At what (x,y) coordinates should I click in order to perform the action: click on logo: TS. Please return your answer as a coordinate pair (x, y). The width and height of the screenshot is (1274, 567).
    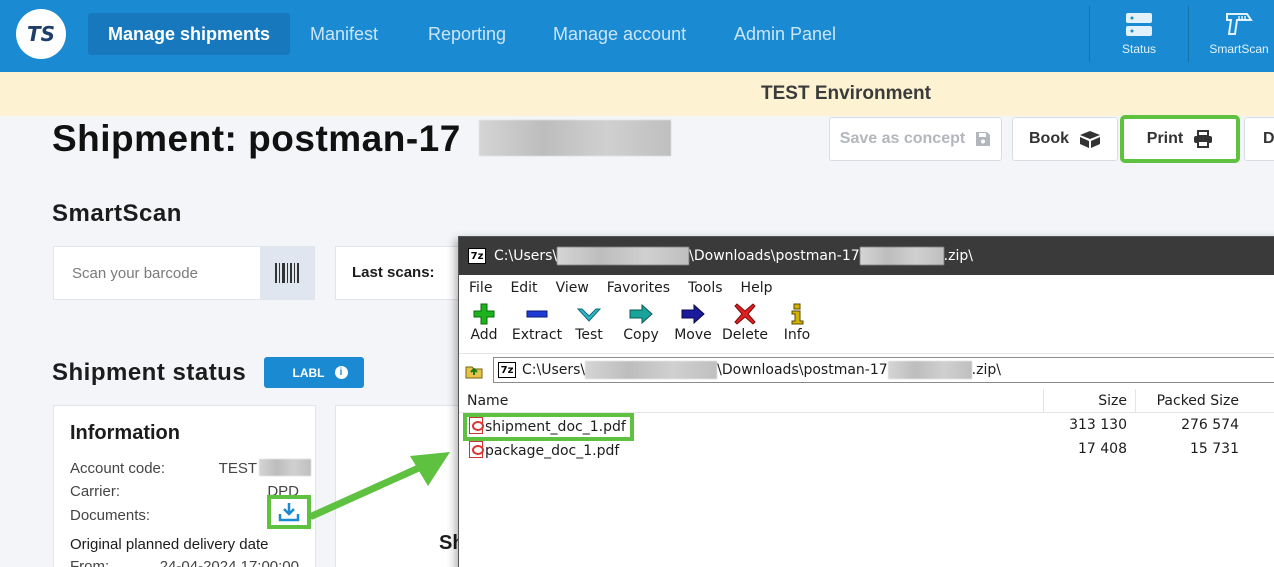
    Looking at the image, I should click on (41, 34).